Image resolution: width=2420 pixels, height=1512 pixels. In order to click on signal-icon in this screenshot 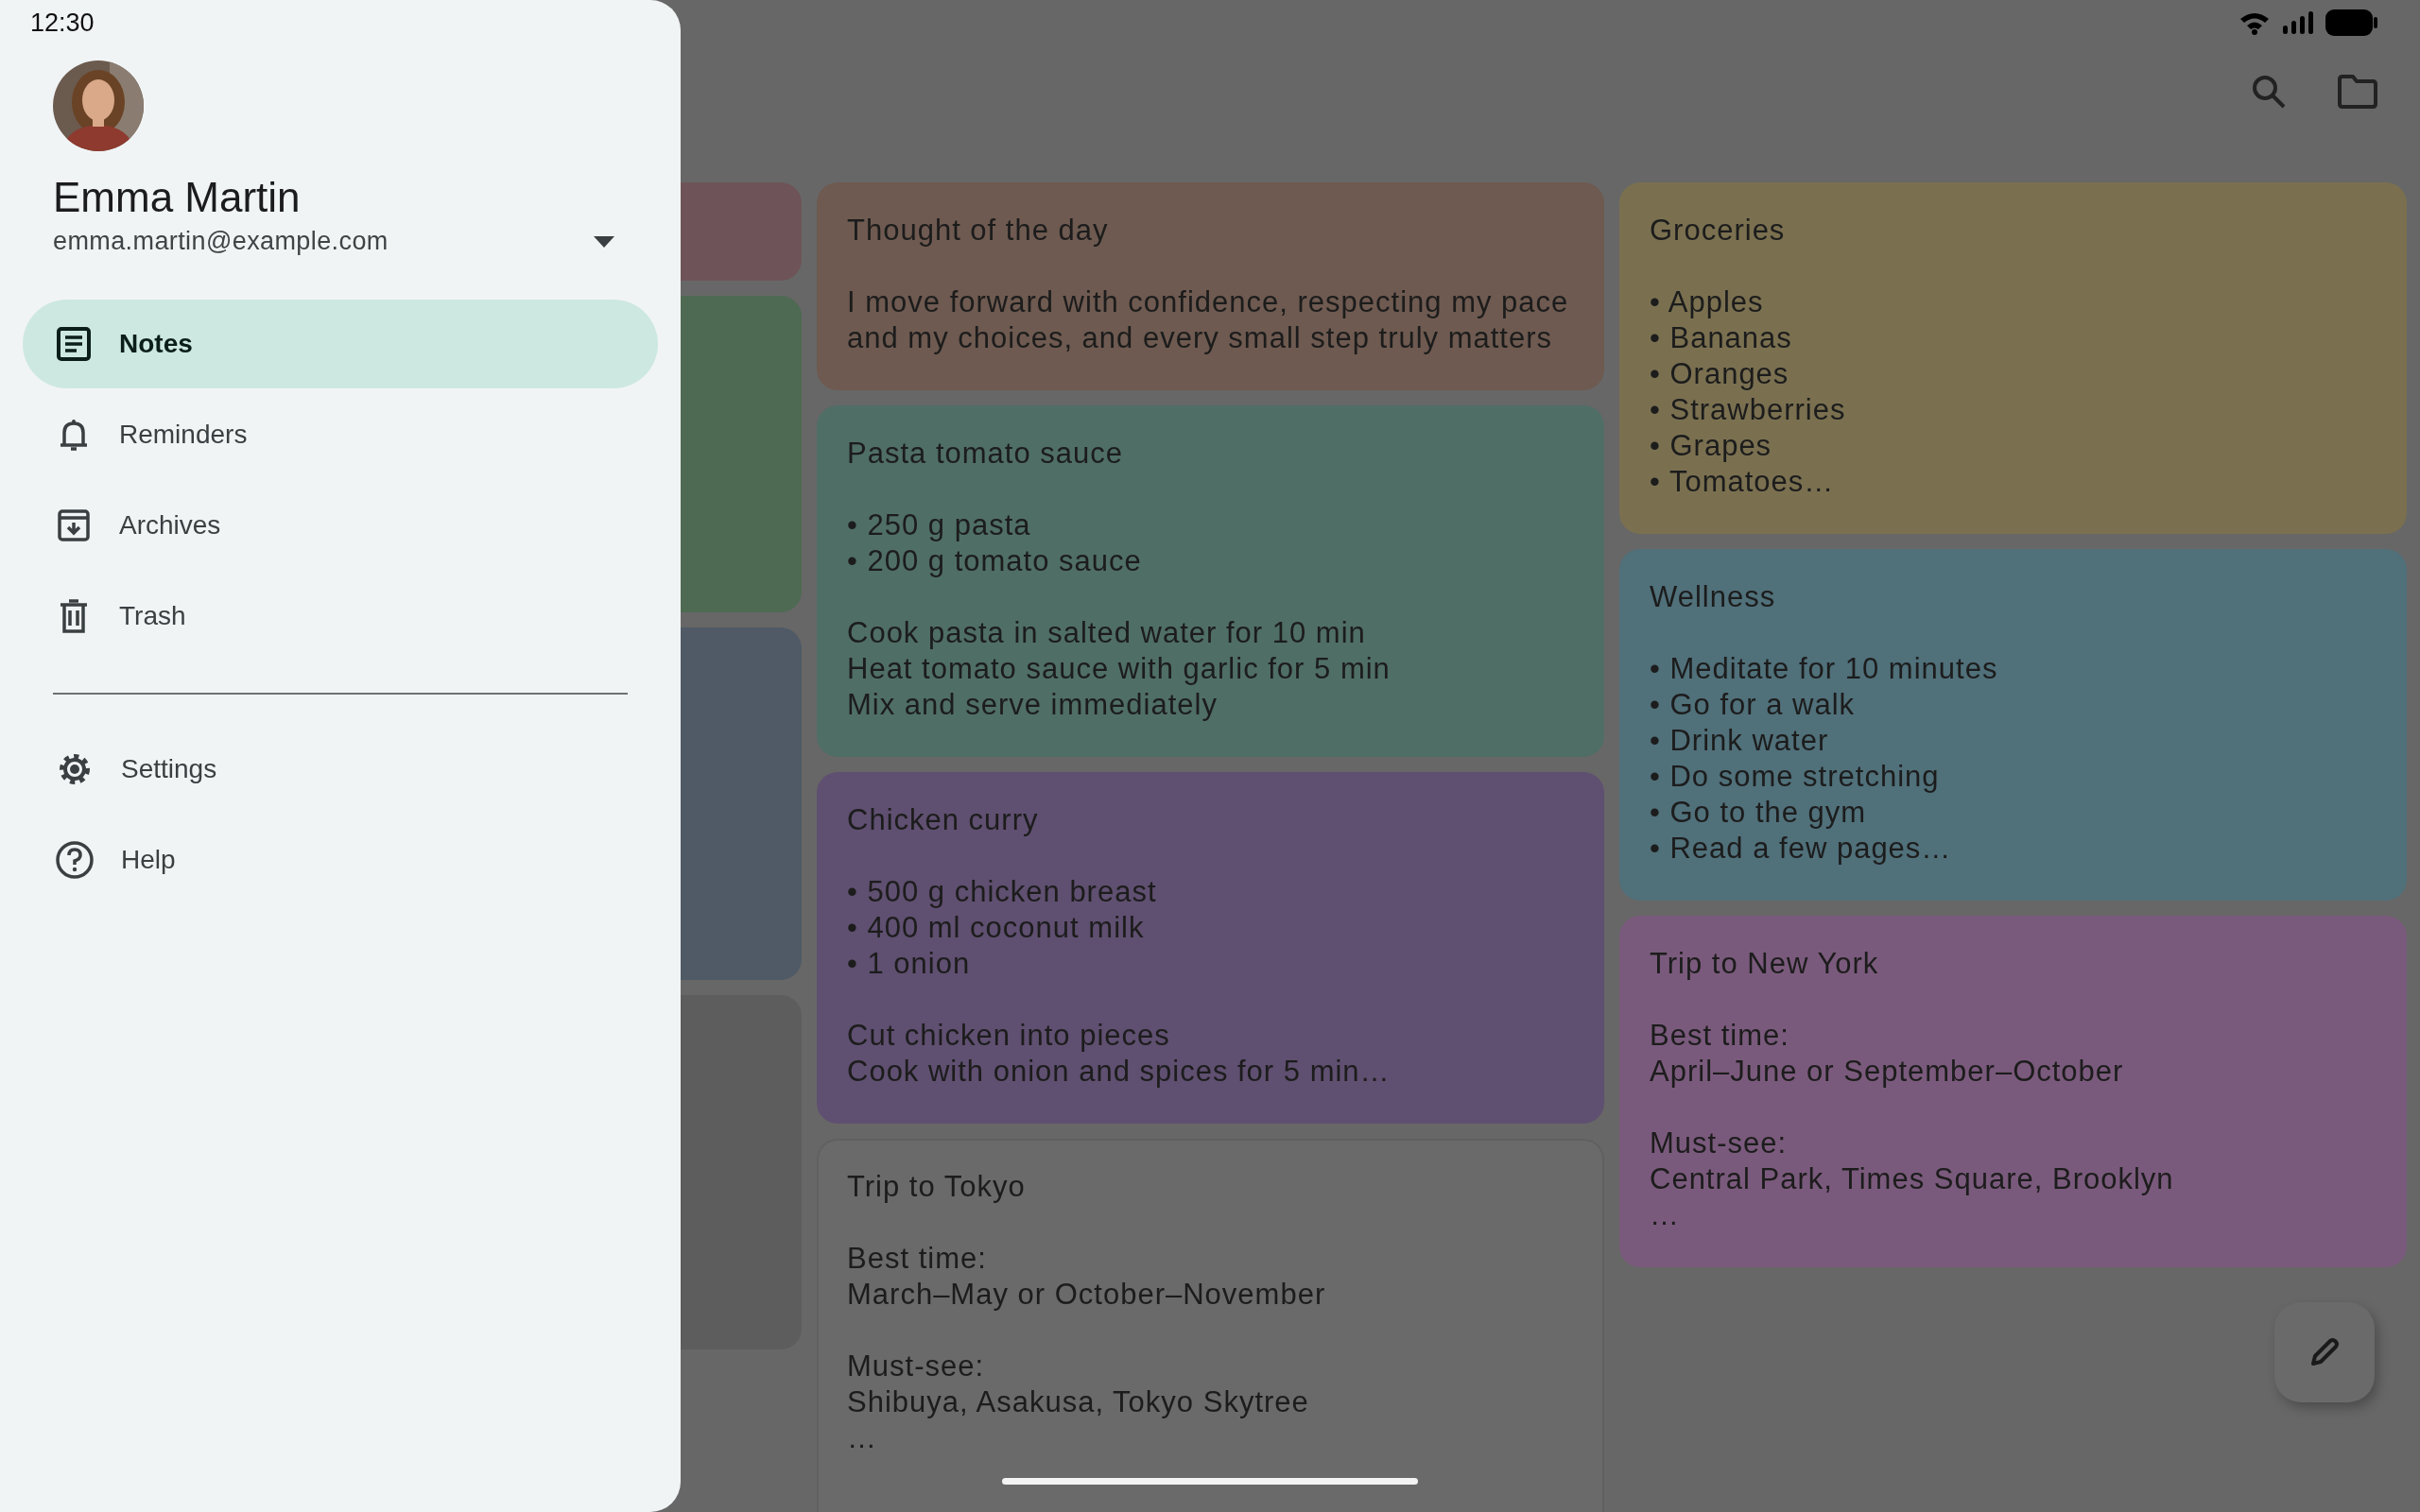, I will do `click(2298, 22)`.